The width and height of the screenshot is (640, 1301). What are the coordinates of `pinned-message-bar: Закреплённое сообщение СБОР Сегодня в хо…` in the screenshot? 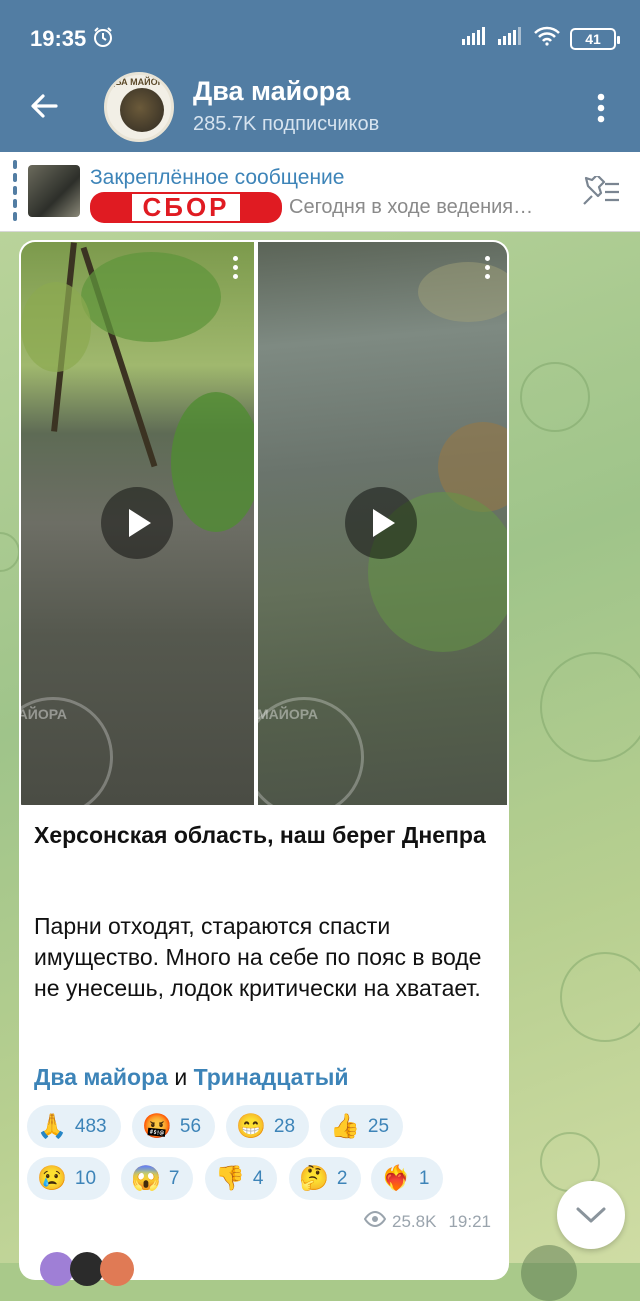 It's located at (320, 192).